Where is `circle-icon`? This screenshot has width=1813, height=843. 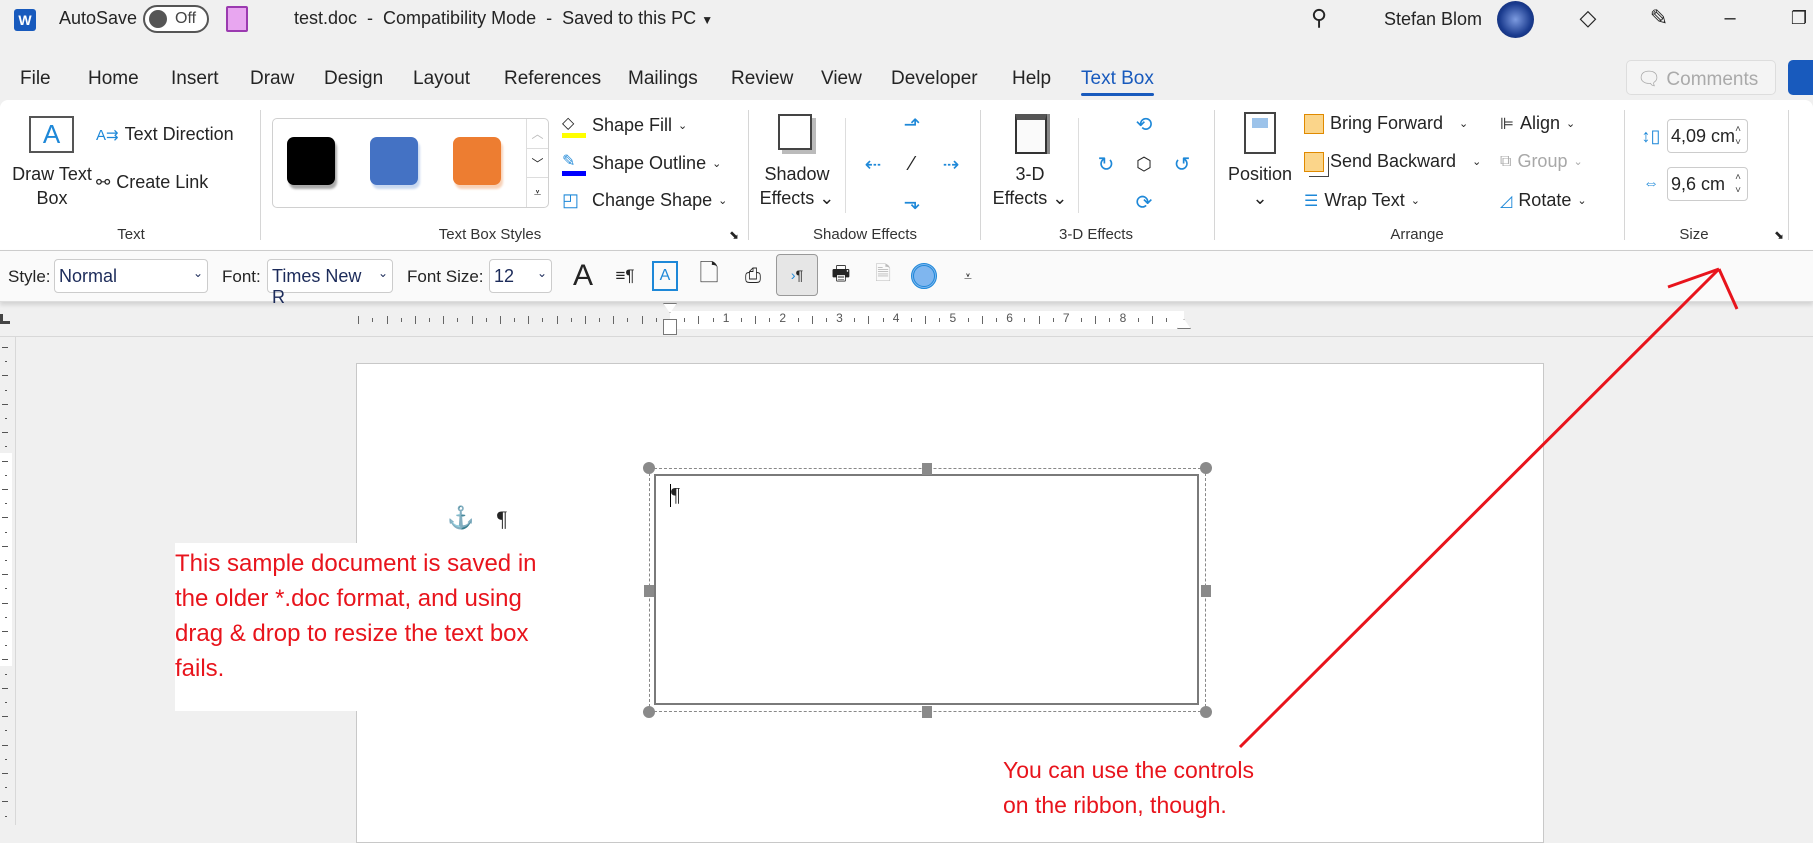
circle-icon is located at coordinates (924, 276).